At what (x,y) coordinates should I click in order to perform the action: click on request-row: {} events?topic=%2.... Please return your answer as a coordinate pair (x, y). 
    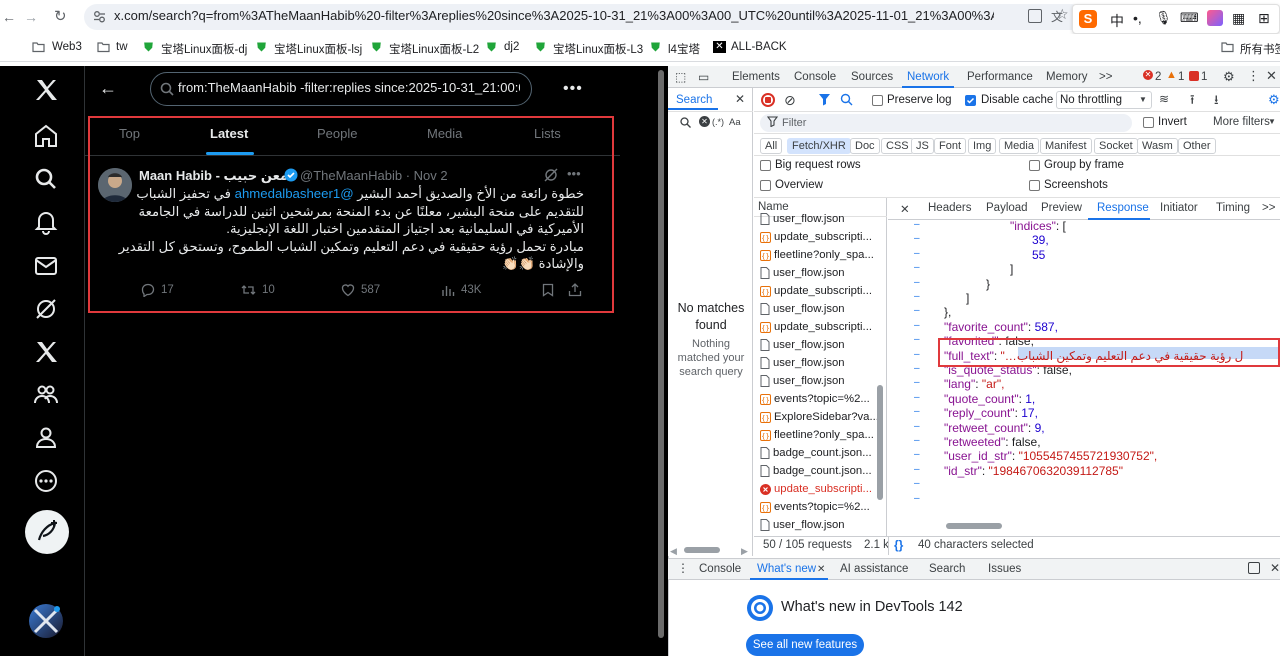
    Looking at the image, I should click on (821, 399).